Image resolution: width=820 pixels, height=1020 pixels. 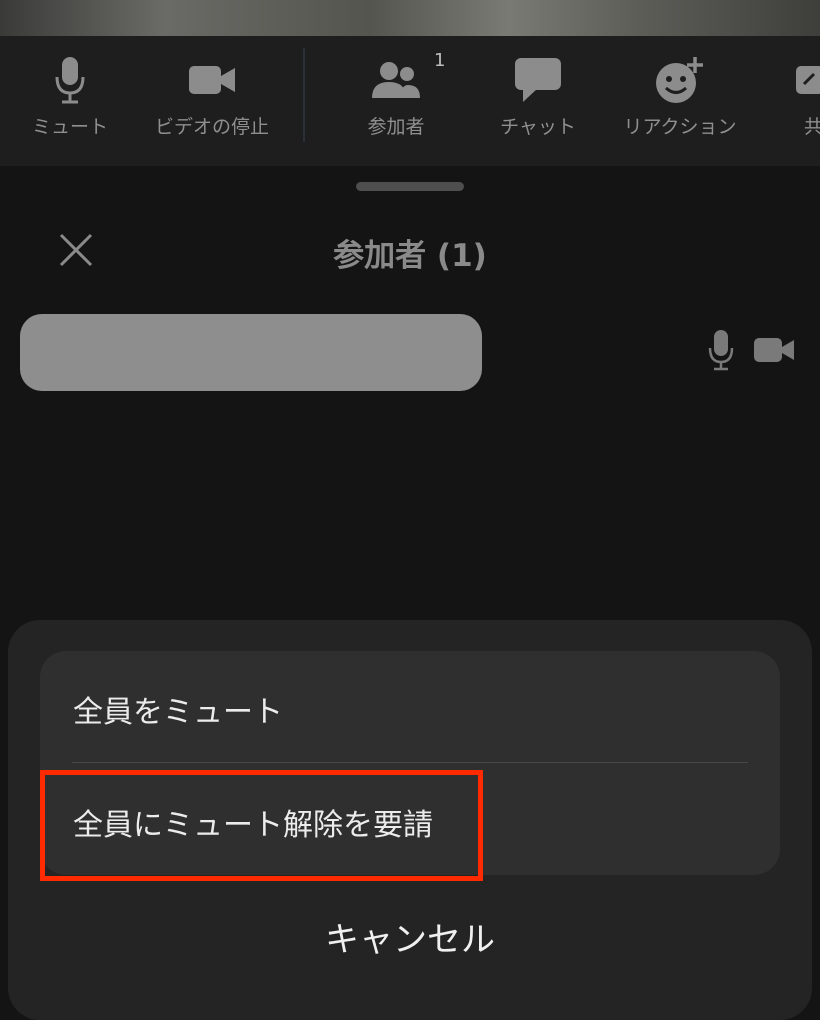 What do you see at coordinates (407, 78) in the screenshot?
I see `participants-icon: 1` at bounding box center [407, 78].